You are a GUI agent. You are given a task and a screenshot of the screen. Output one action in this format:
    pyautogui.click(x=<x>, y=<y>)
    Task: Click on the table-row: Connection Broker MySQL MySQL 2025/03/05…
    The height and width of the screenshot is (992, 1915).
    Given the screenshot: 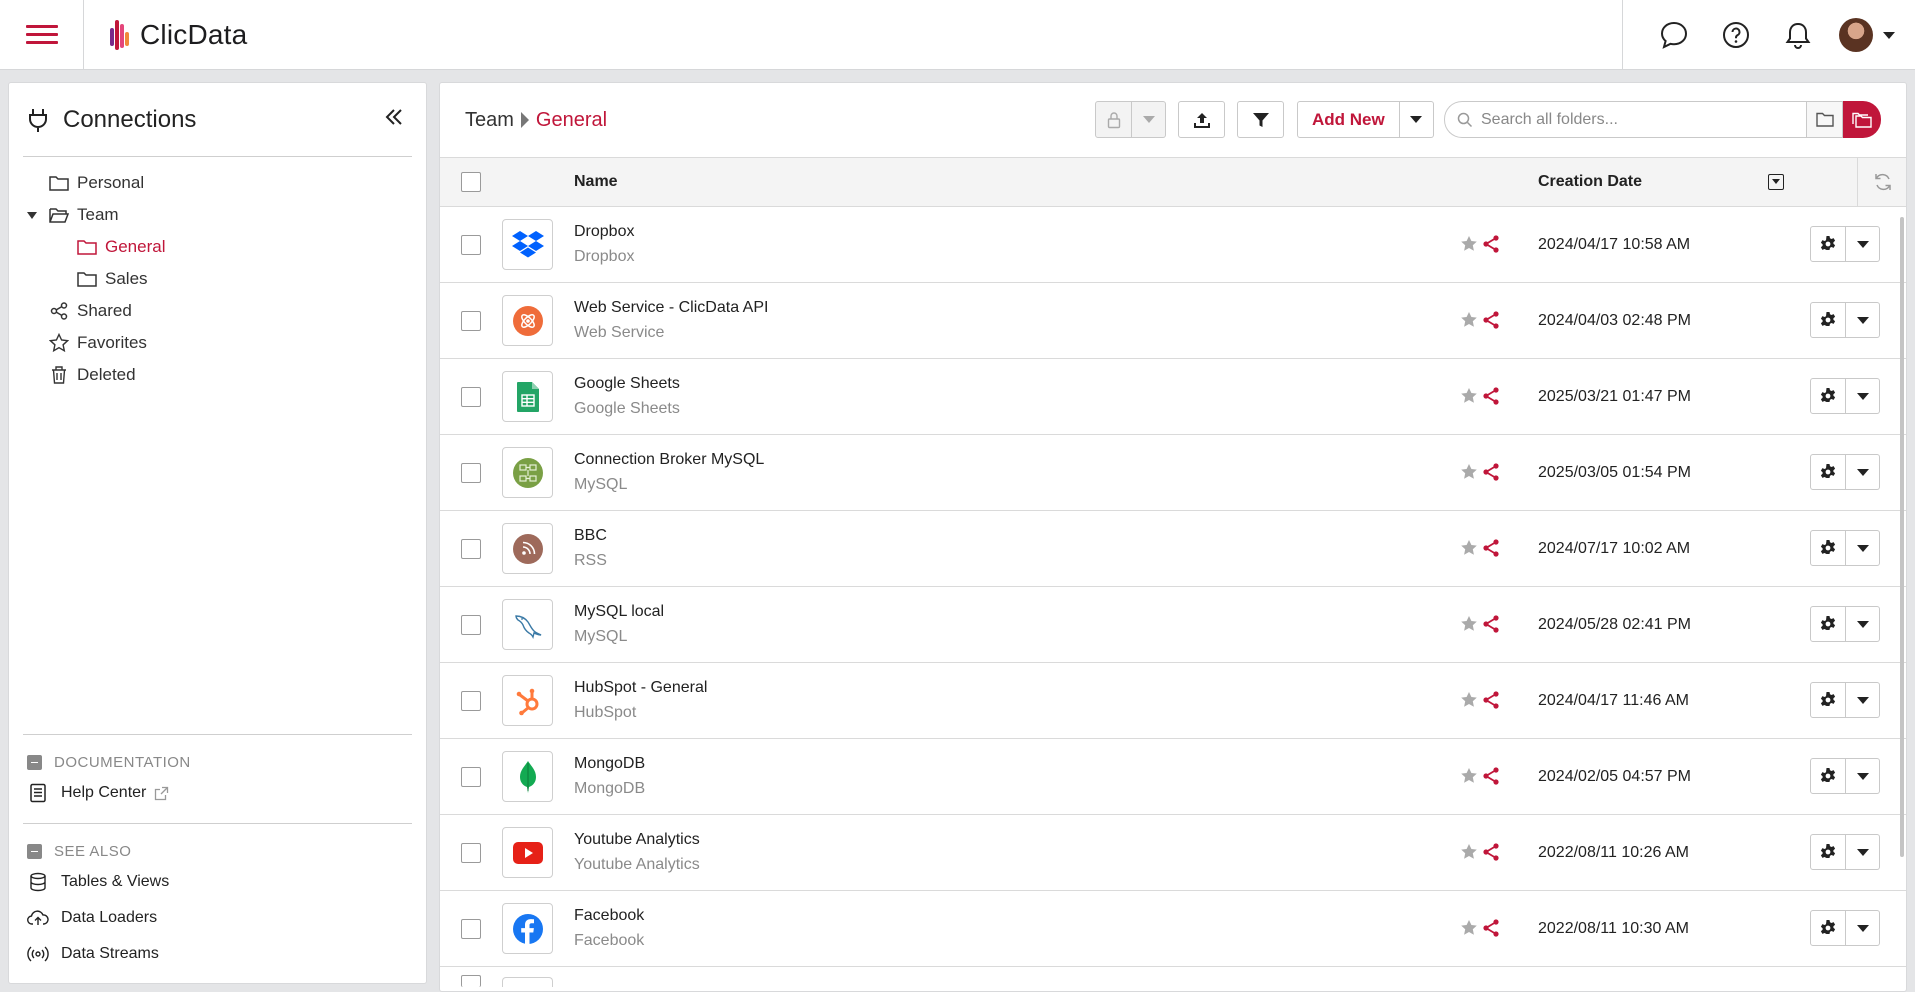 What is the action you would take?
    pyautogui.click(x=1173, y=473)
    